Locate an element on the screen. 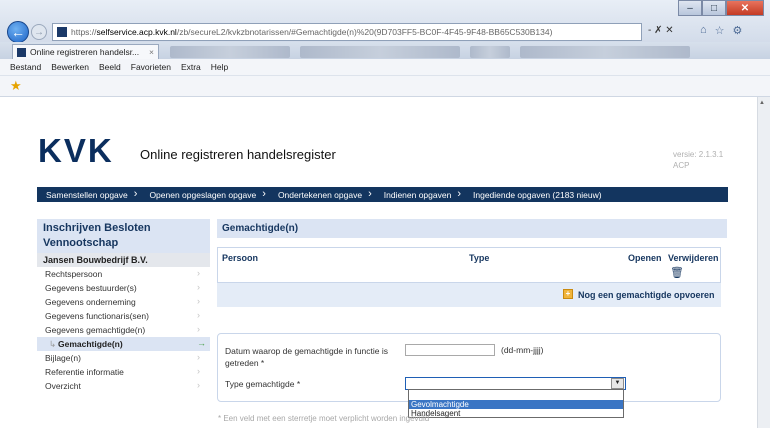 This screenshot has height=428, width=770. scroll-up-arrow-icon: ▲ is located at coordinates (762, 103).